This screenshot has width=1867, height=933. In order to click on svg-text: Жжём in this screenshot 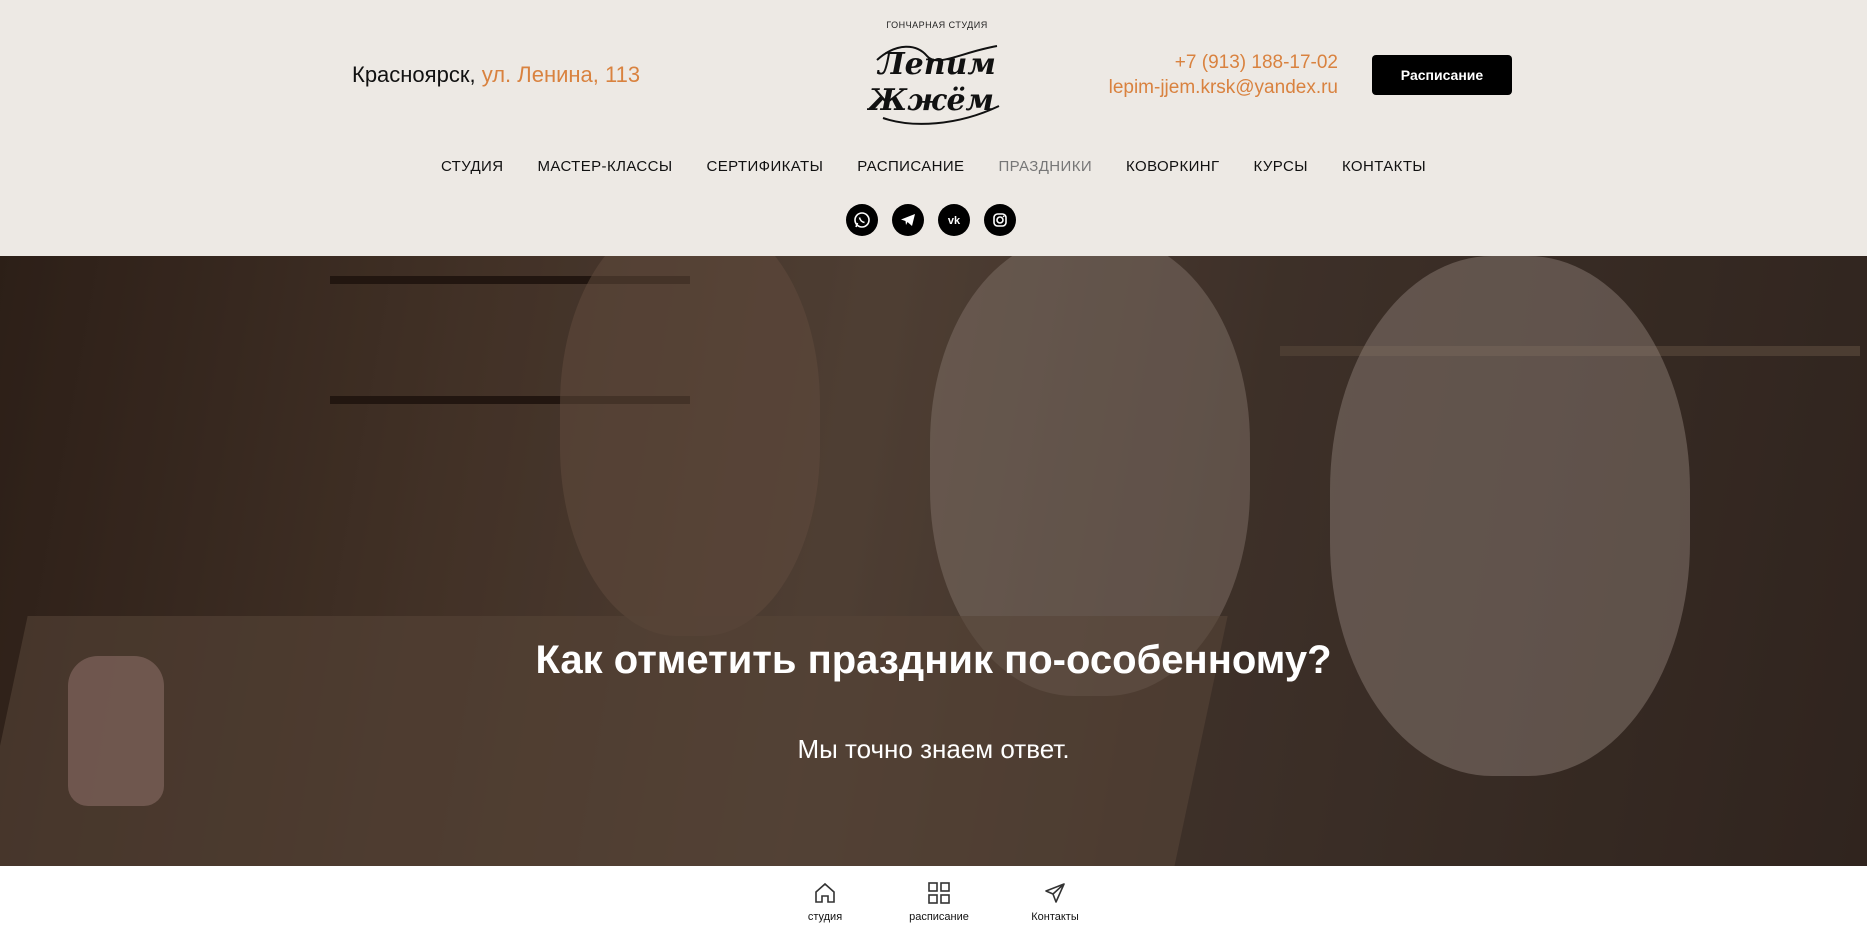, I will do `click(930, 100)`.